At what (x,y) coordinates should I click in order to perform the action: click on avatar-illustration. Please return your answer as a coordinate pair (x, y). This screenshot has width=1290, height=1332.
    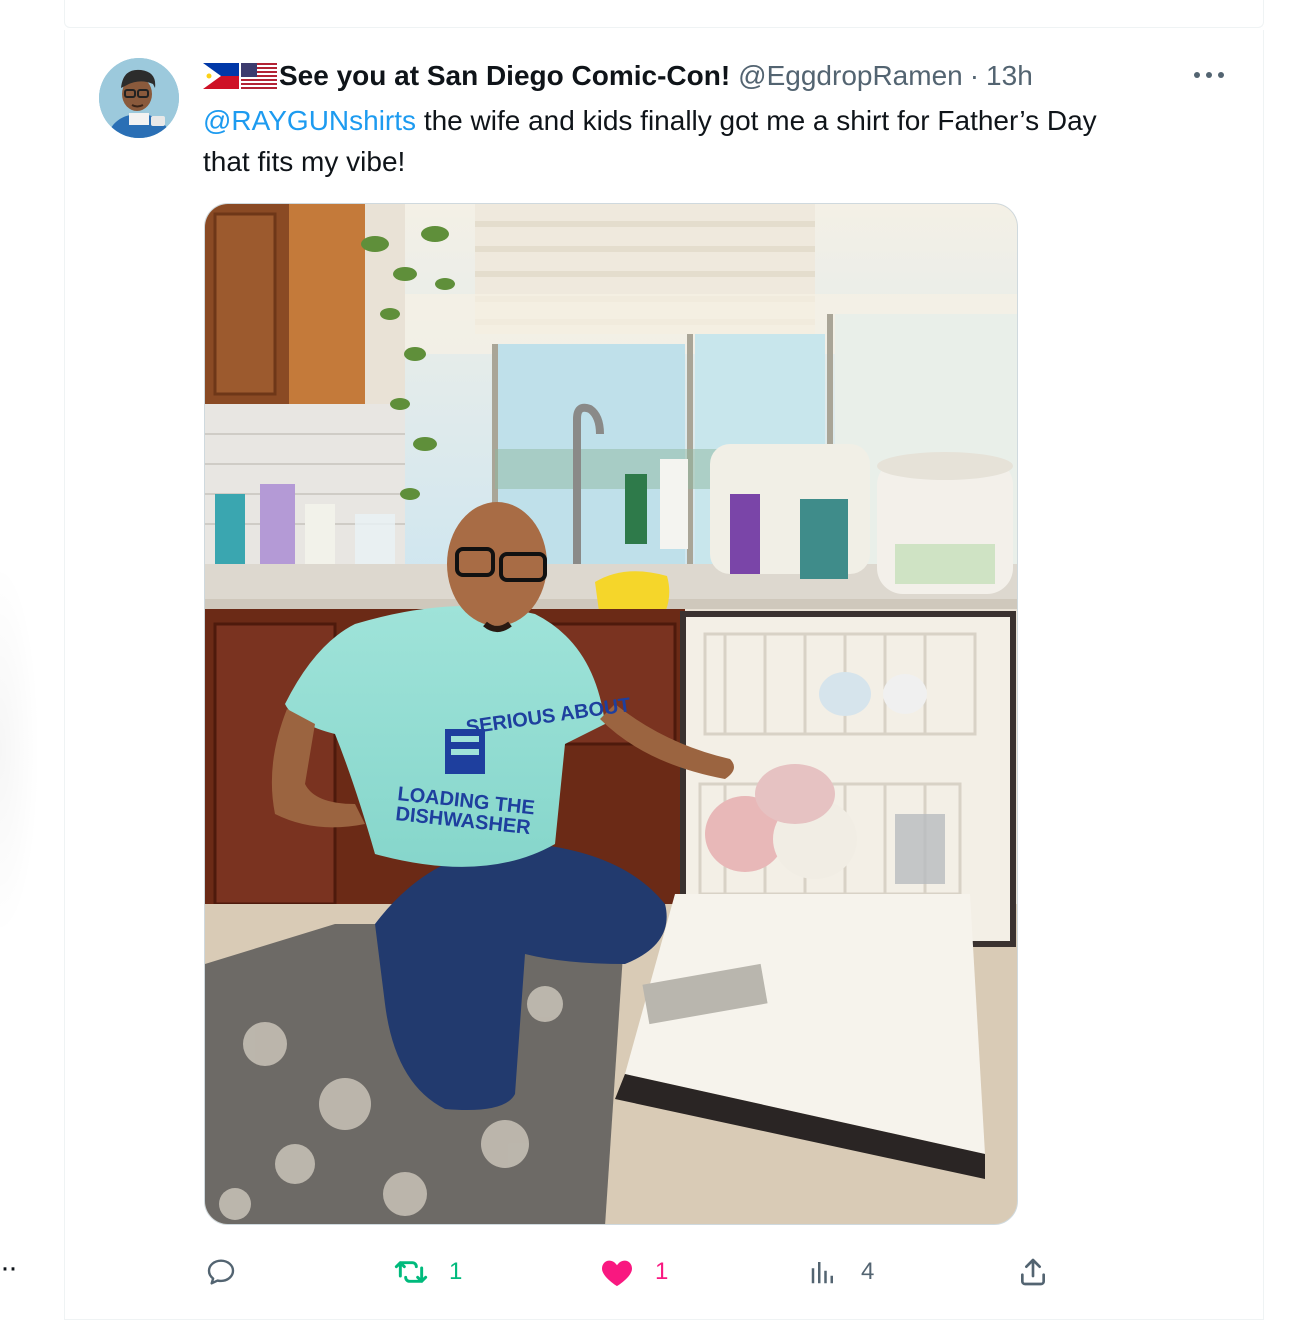
    Looking at the image, I should click on (139, 98).